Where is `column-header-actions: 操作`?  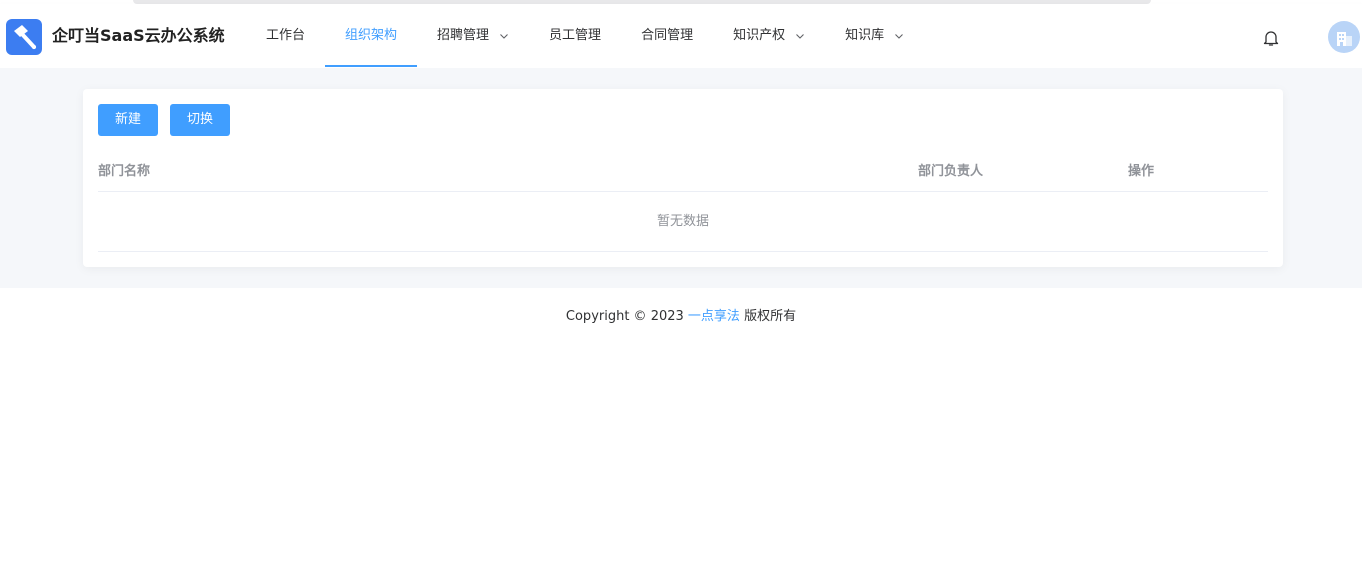 column-header-actions: 操作 is located at coordinates (1141, 171).